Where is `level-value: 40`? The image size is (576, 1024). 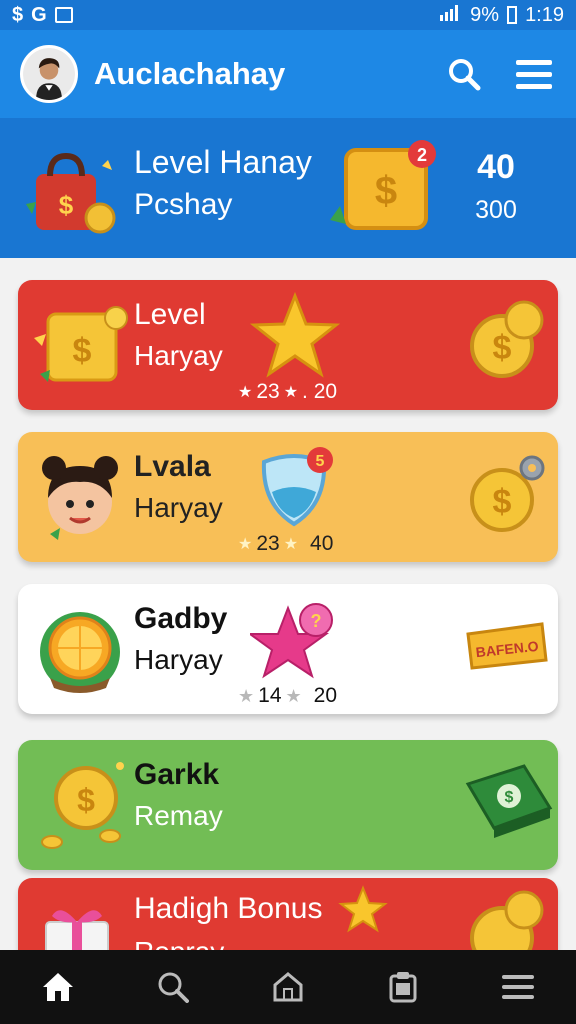
level-value: 40 is located at coordinates (496, 167).